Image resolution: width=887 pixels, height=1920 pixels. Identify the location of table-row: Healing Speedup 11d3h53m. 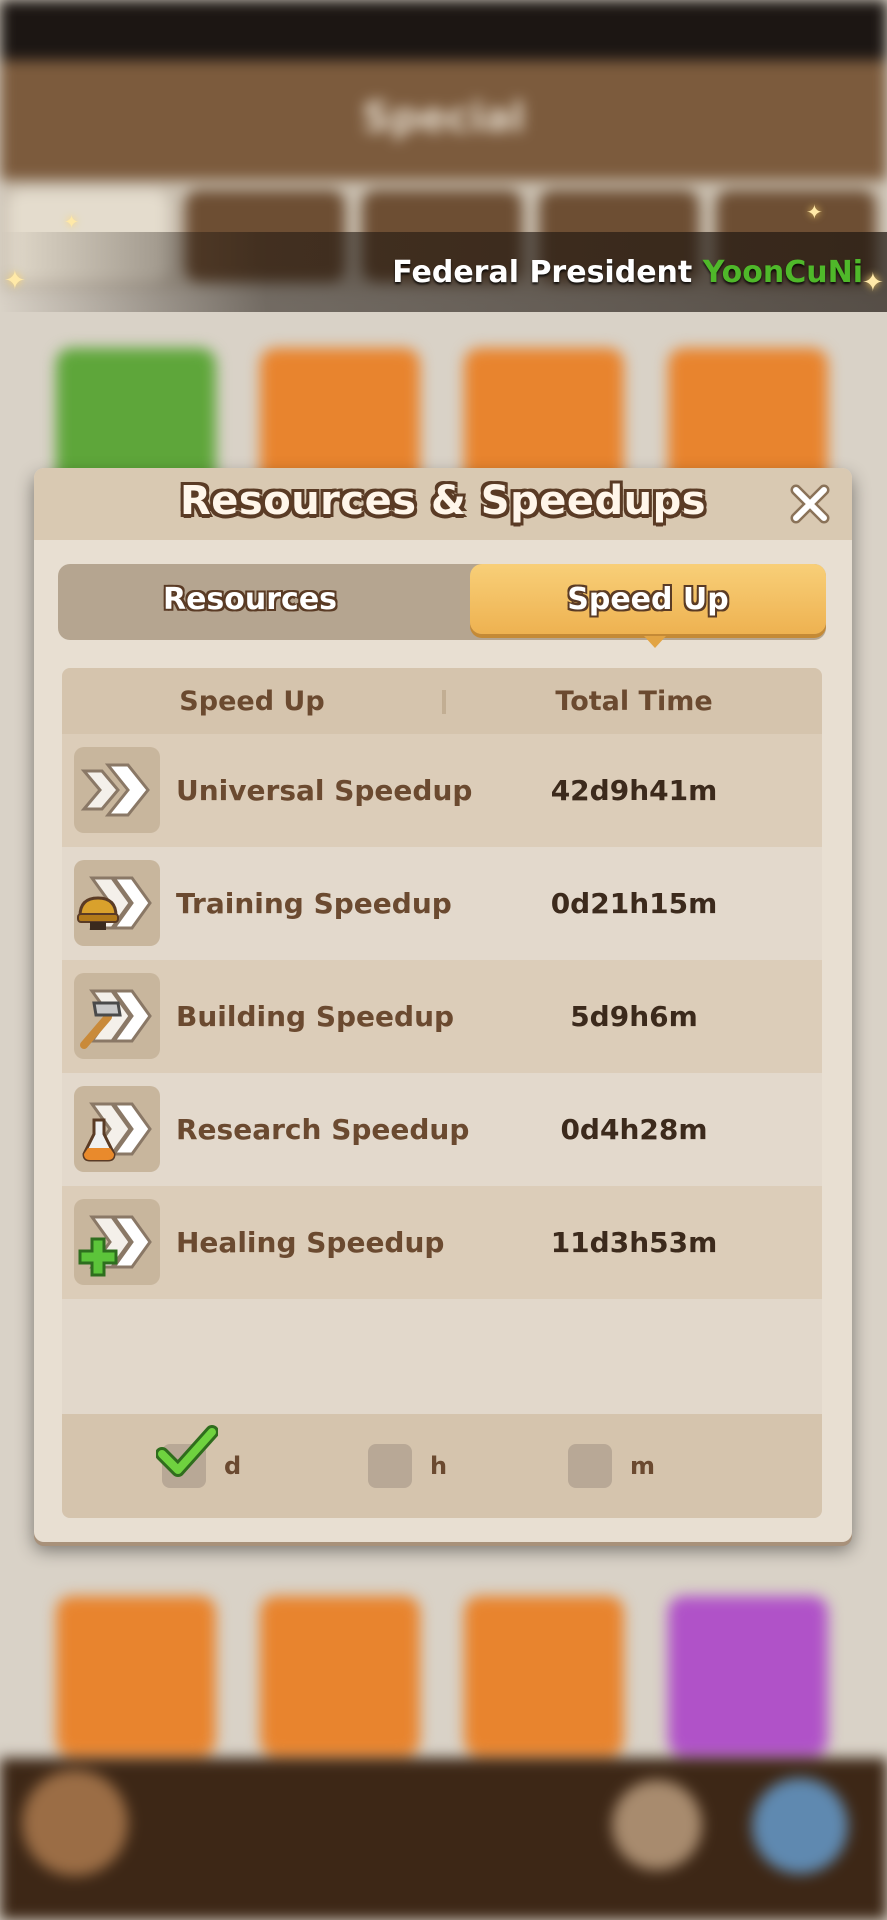
(442, 1242).